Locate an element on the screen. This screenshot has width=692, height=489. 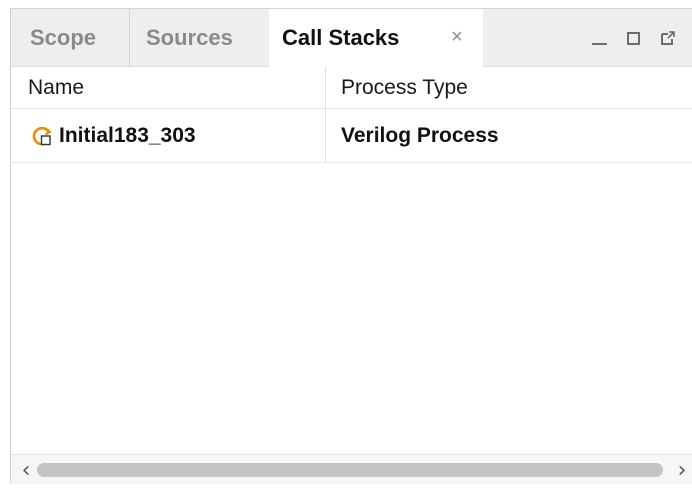
float-button is located at coordinates (668, 38).